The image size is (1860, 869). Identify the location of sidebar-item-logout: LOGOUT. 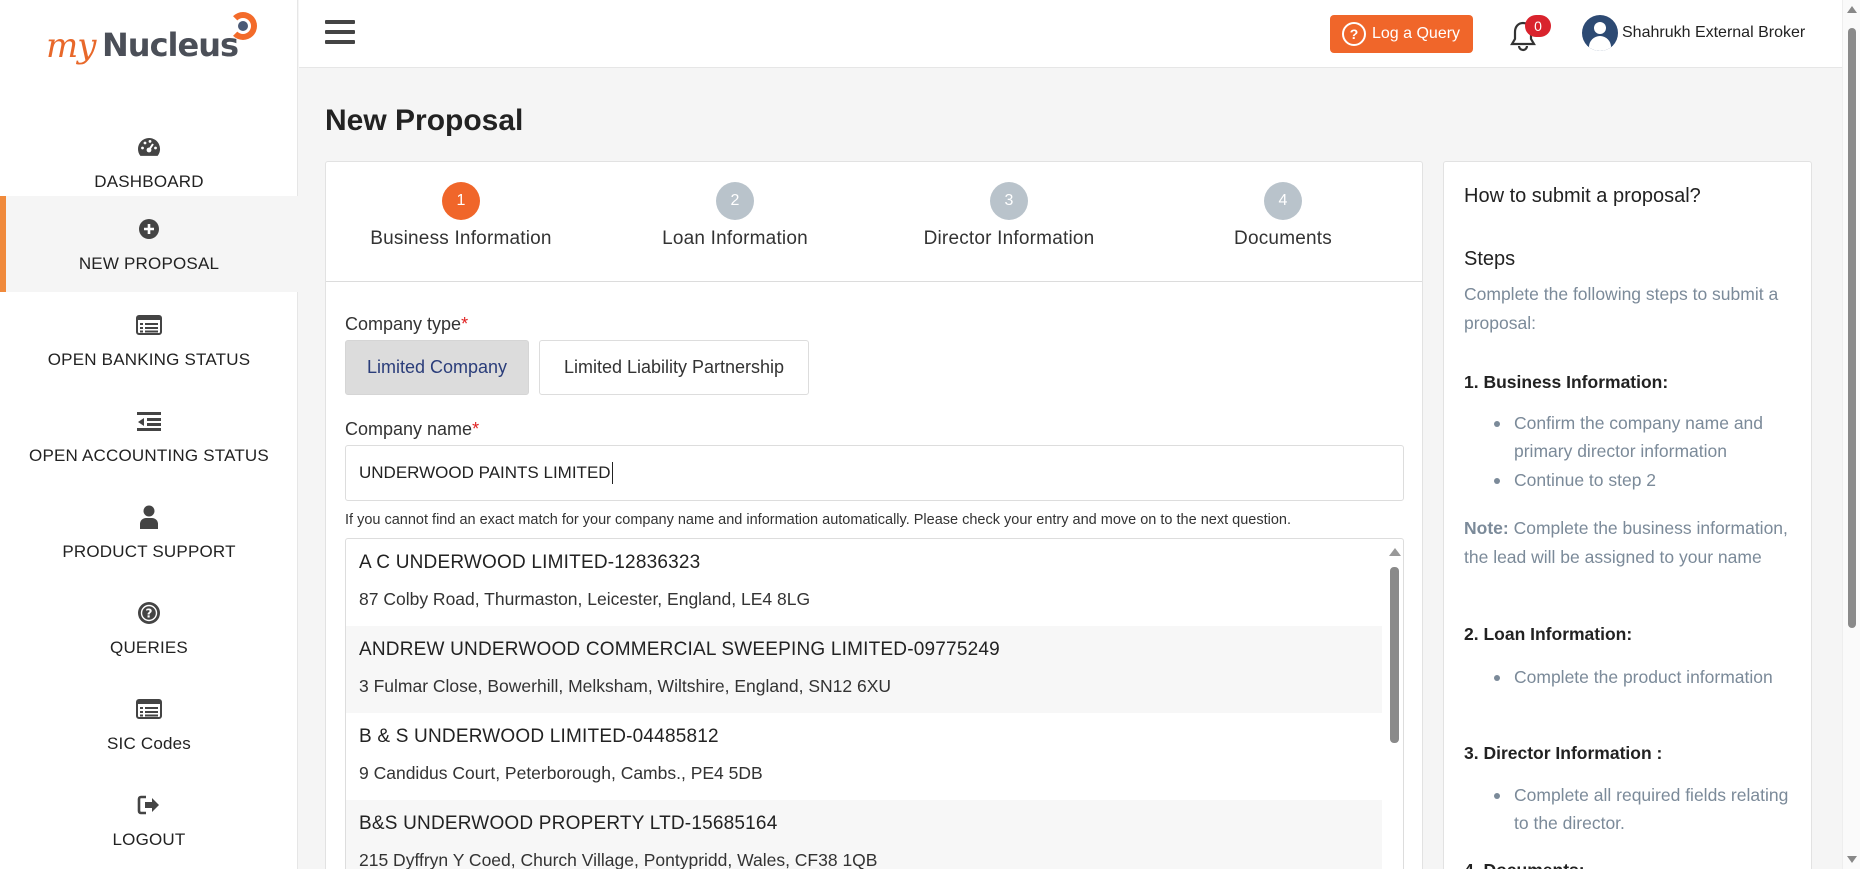
(149, 820).